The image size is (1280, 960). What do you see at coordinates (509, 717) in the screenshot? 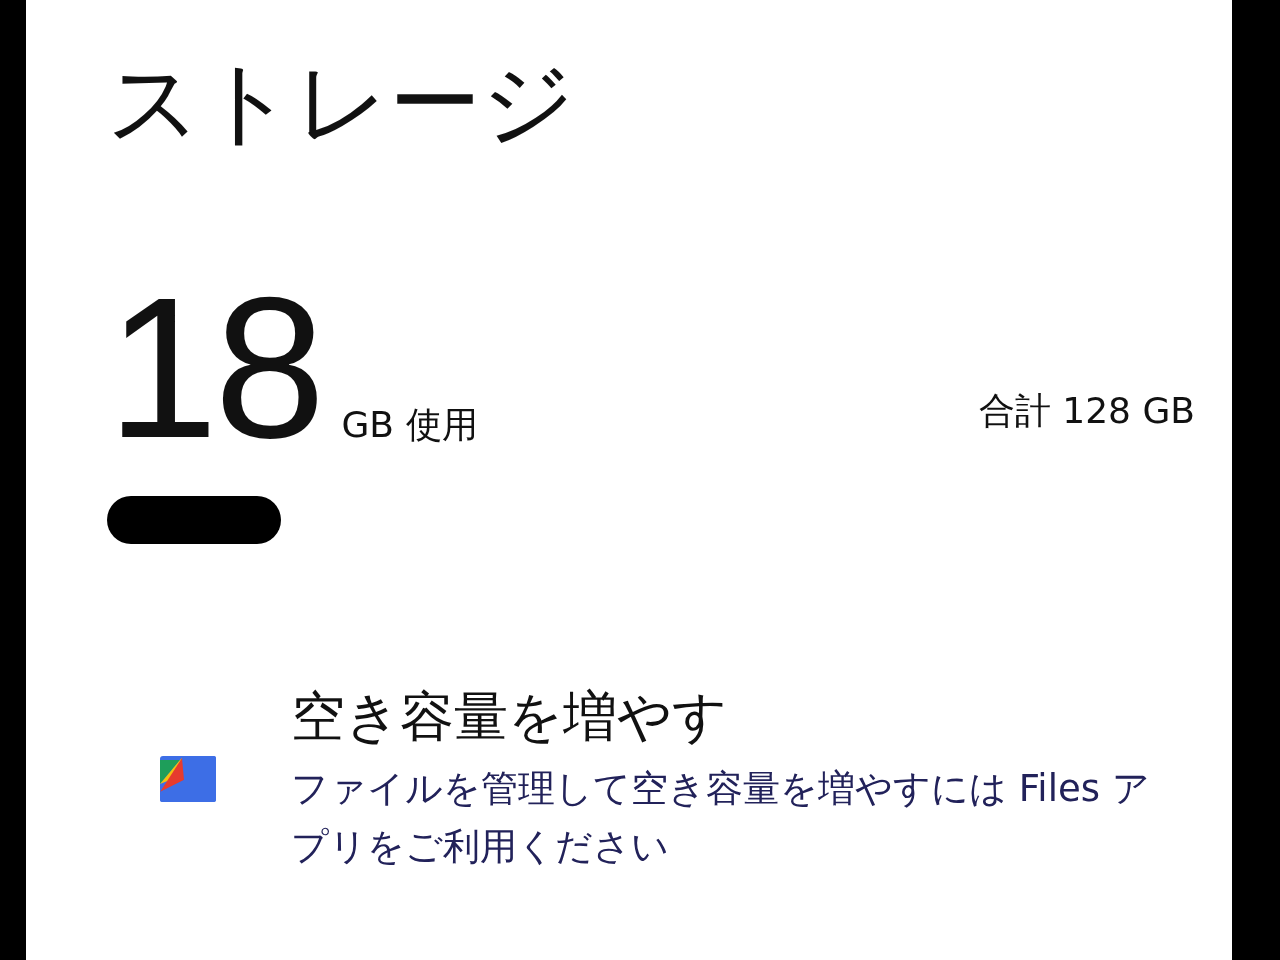
I see `item-title: 空き容量を増やす` at bounding box center [509, 717].